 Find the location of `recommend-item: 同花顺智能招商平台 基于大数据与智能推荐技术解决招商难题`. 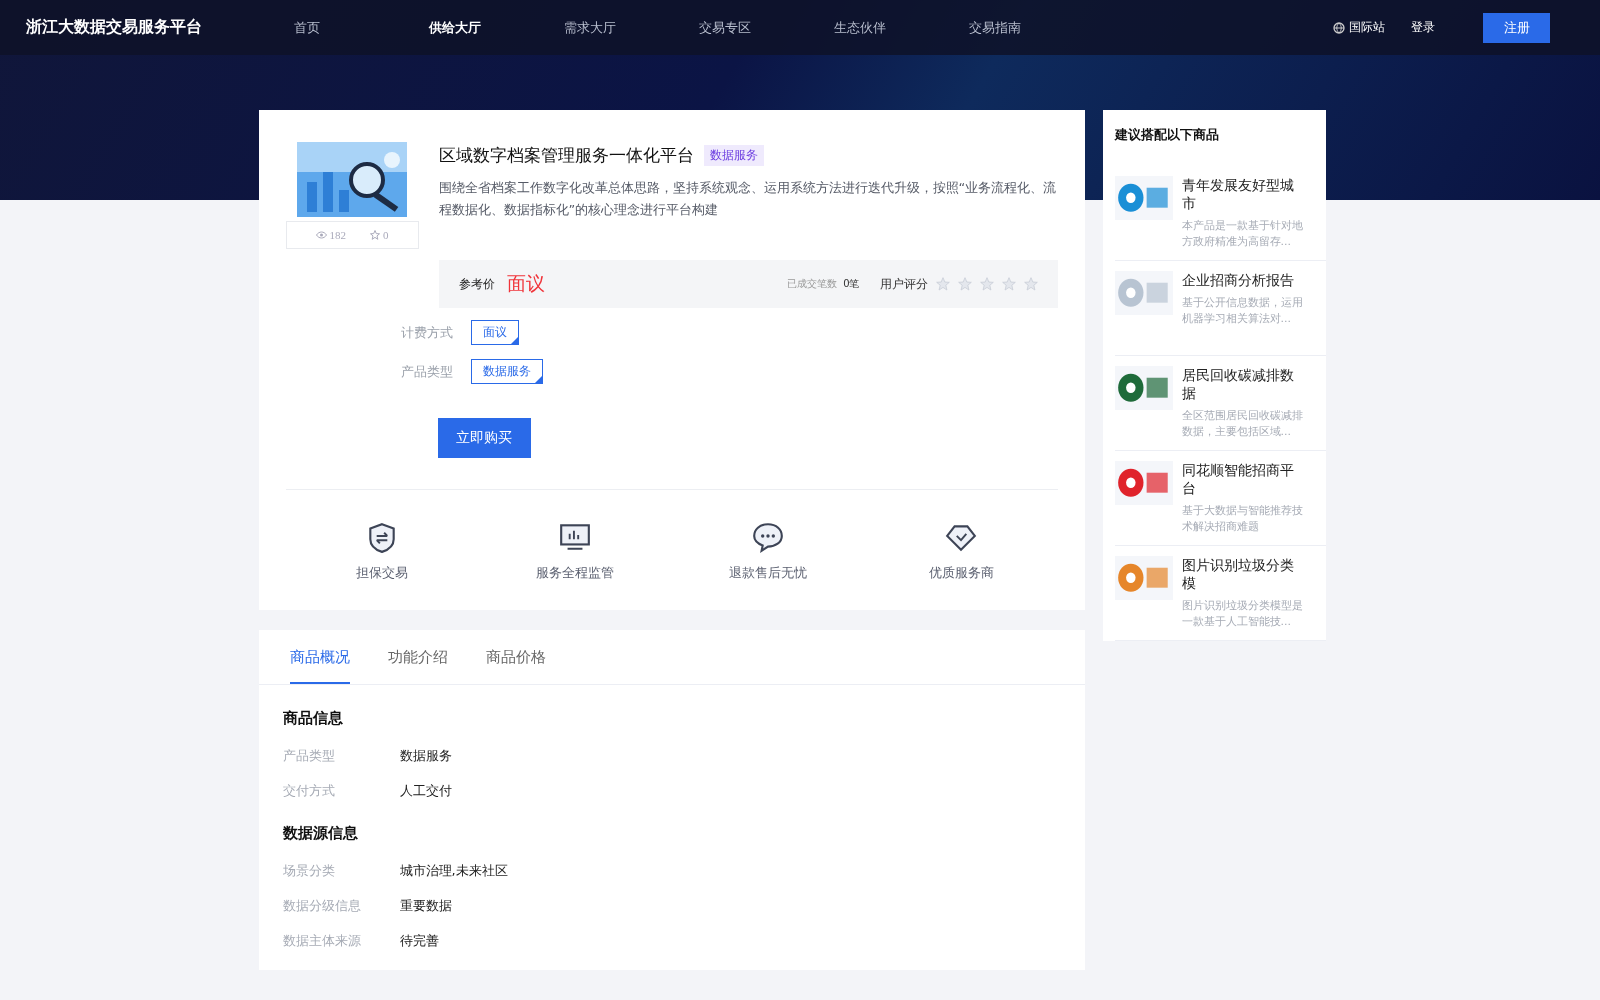

recommend-item: 同花顺智能招商平台 基于大数据与智能推荐技术解决招商难题 is located at coordinates (1220, 498).